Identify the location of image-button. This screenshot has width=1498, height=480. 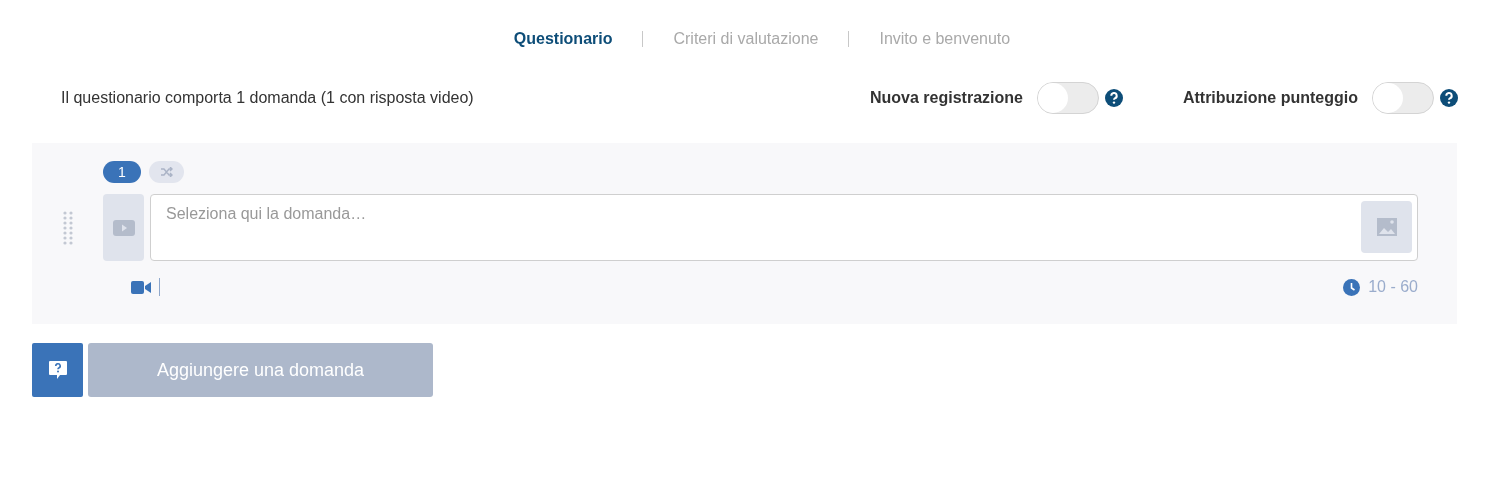
(1386, 227).